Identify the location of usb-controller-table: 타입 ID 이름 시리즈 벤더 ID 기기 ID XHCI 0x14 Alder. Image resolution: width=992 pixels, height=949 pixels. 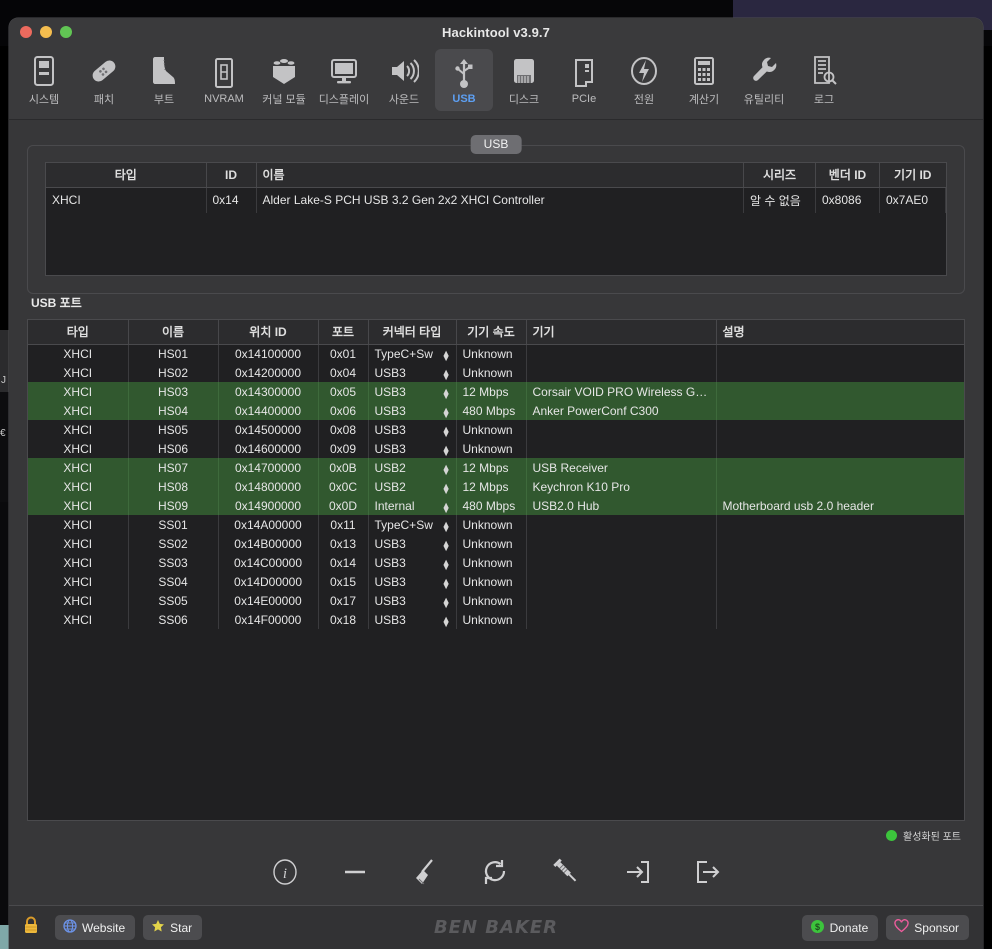
(496, 219).